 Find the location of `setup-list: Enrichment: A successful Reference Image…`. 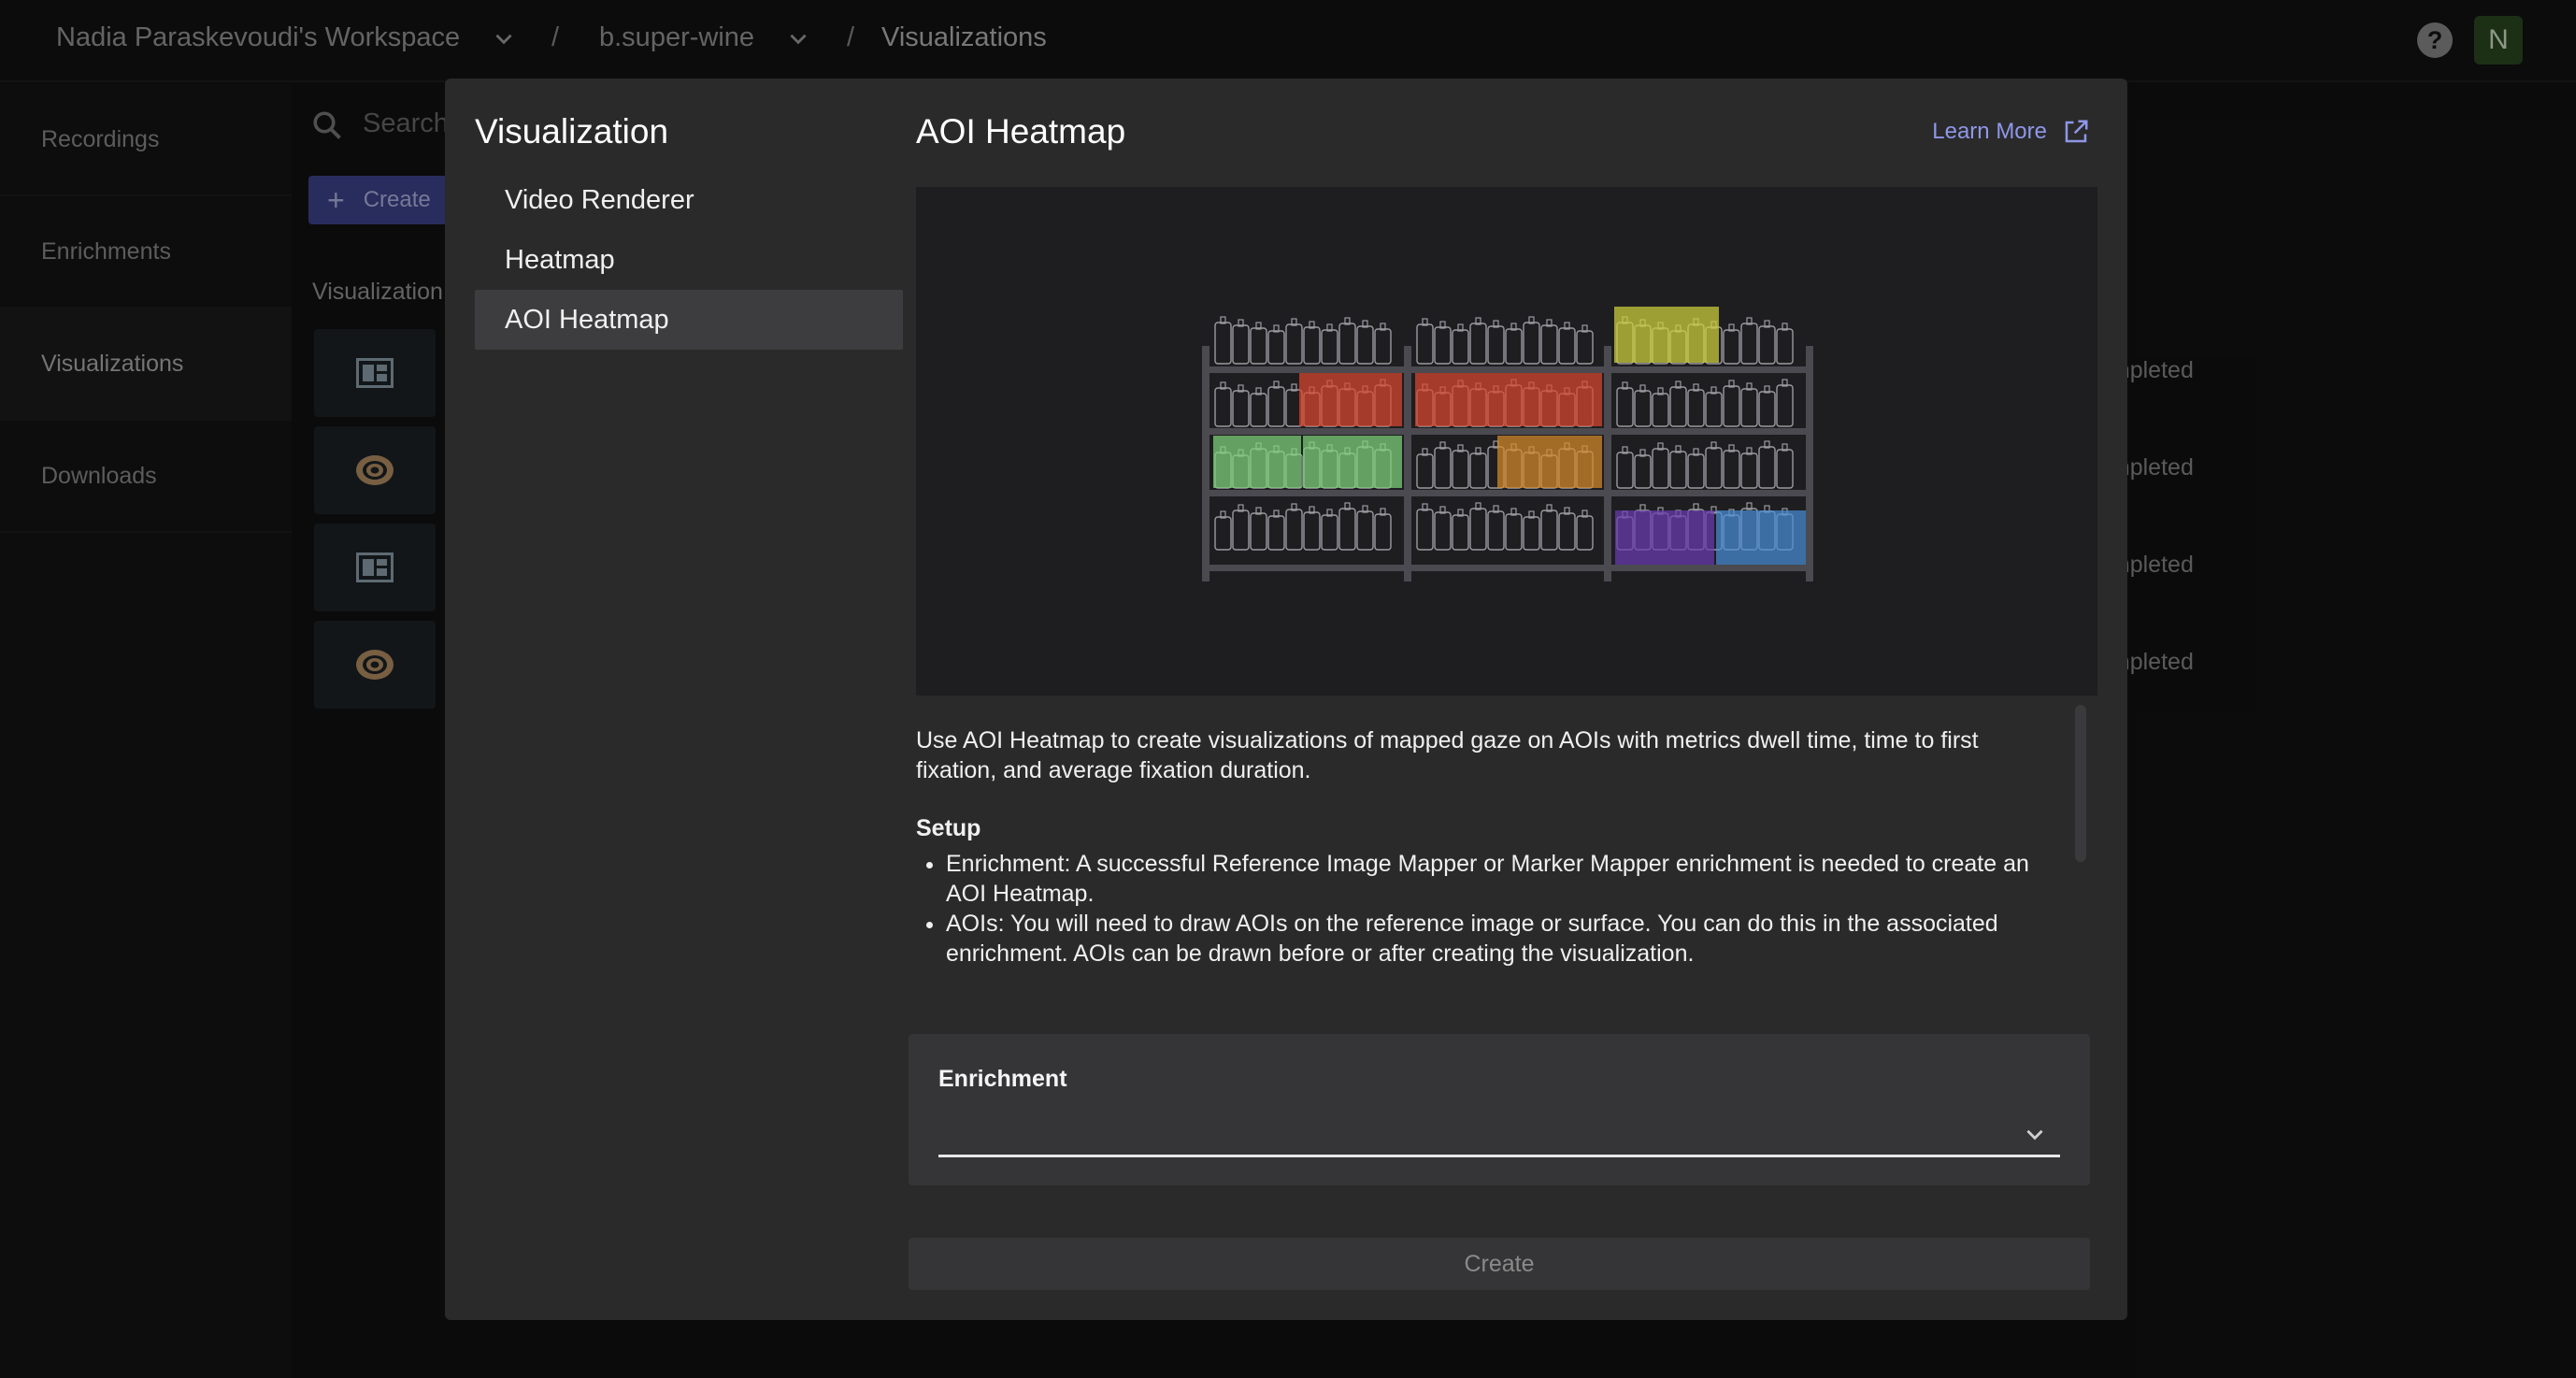

setup-list: Enrichment: A successful Reference Image… is located at coordinates (1475, 909).